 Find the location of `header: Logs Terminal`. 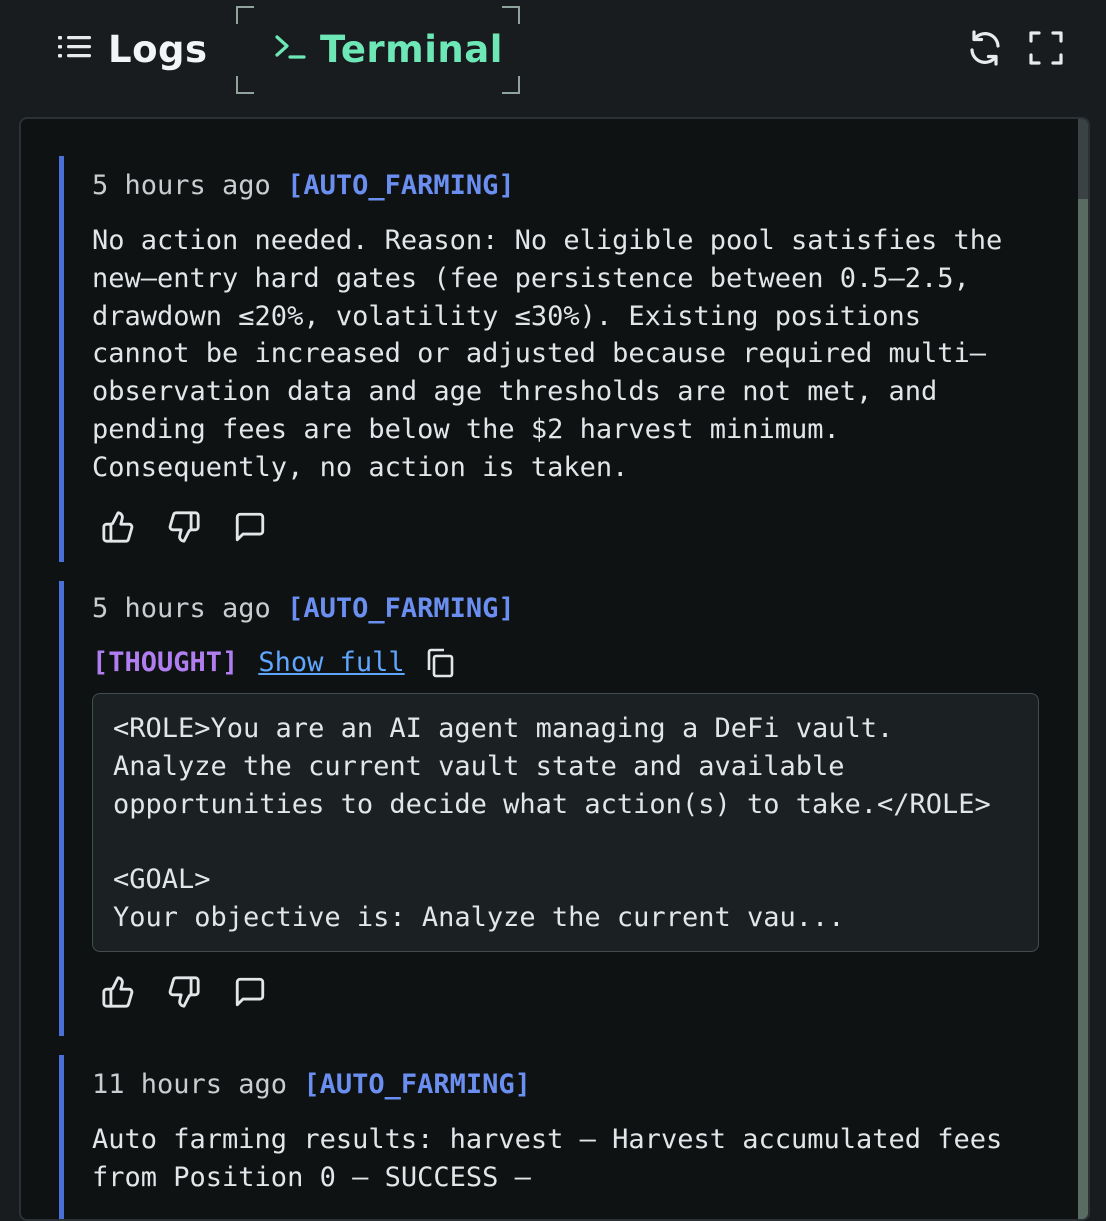

header: Logs Terminal is located at coordinates (553, 59).